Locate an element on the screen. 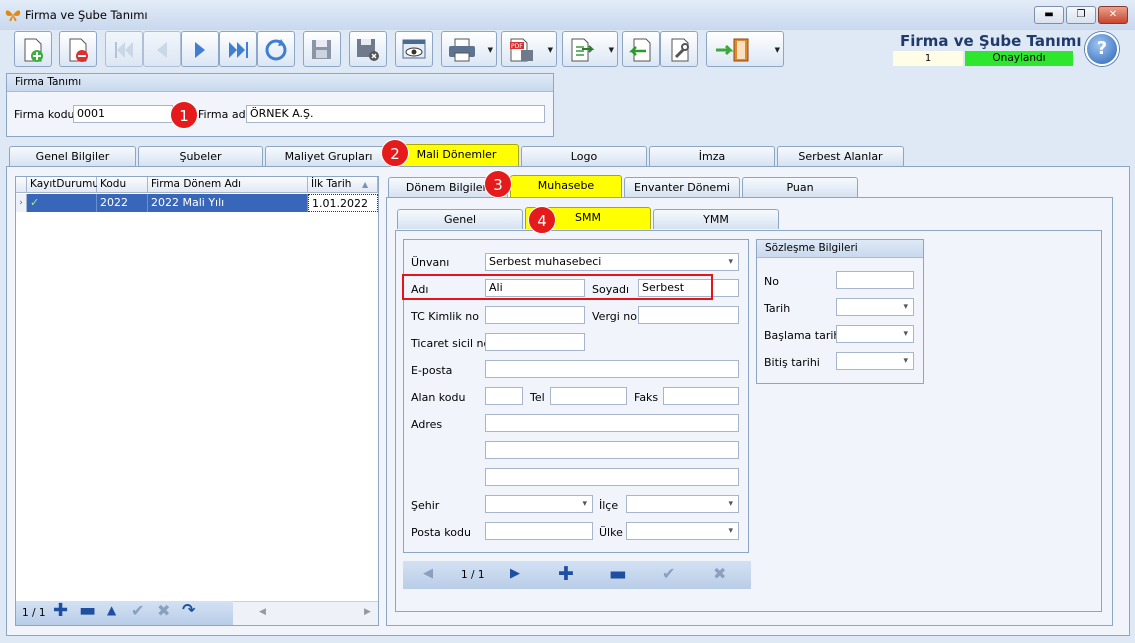 This screenshot has width=1135, height=643. scroll-left-icon: ◀ is located at coordinates (262, 612).